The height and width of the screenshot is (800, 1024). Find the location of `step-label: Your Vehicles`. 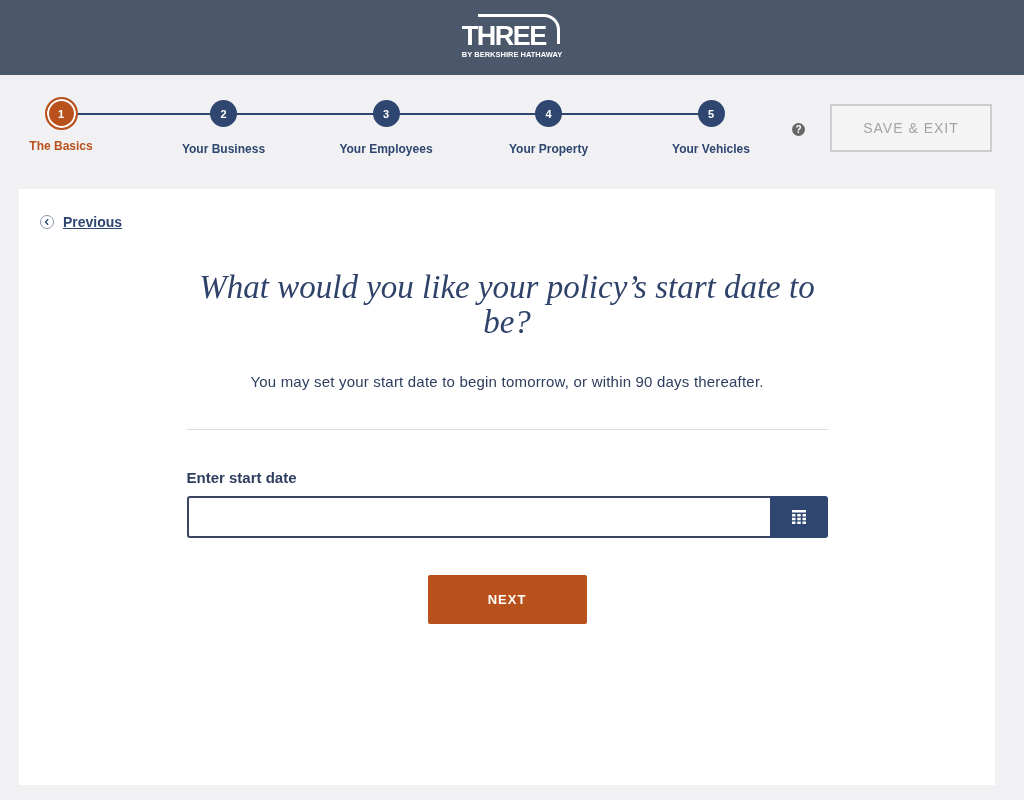

step-label: Your Vehicles is located at coordinates (711, 149).